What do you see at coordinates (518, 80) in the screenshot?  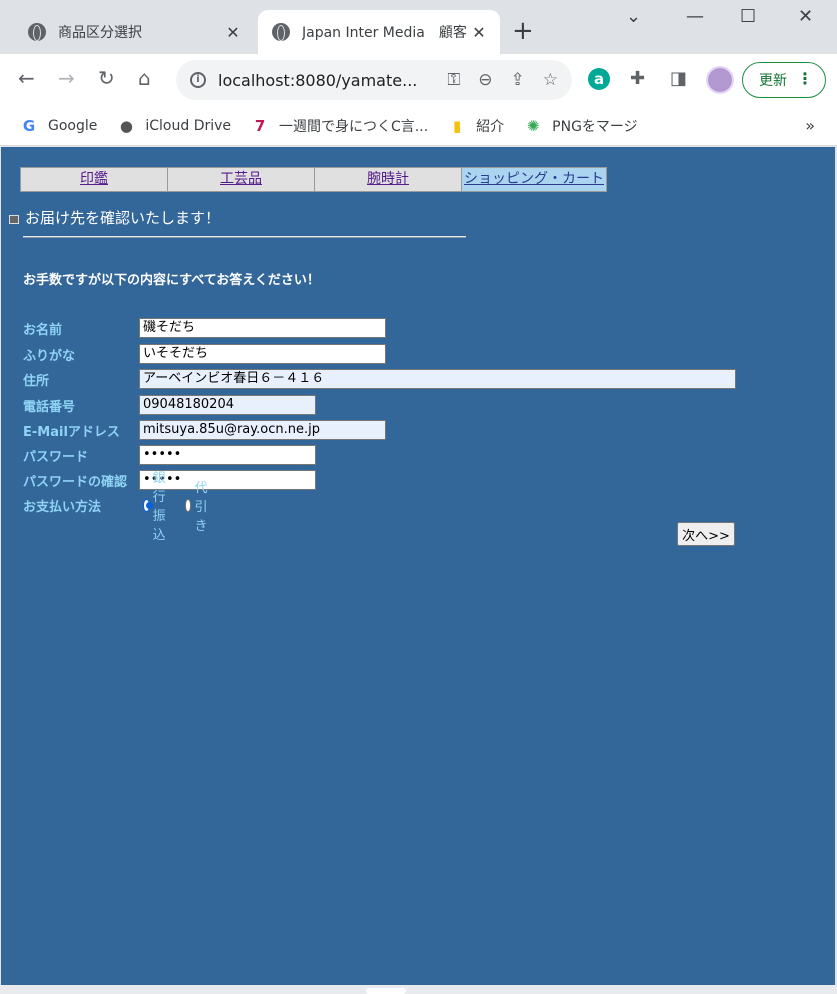 I see `share-icon: ⇪` at bounding box center [518, 80].